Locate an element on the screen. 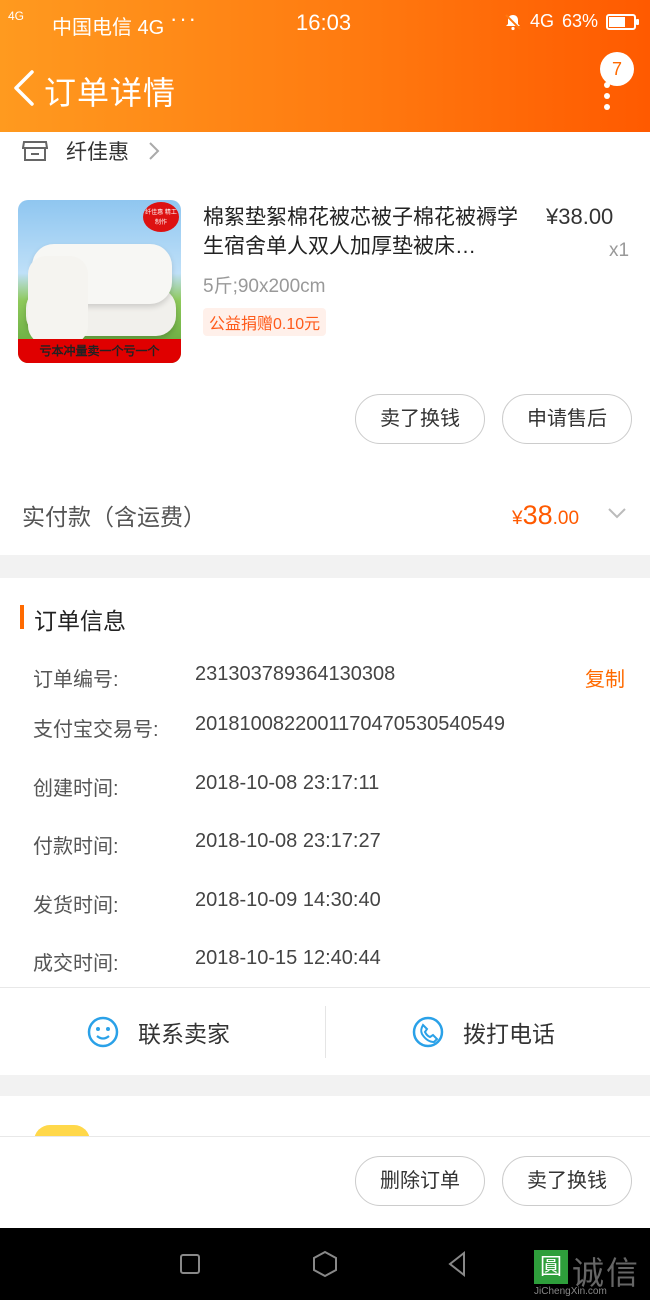 The height and width of the screenshot is (1300, 650). alipay-trade-label: 支付宝交易号: is located at coordinates (96, 730).